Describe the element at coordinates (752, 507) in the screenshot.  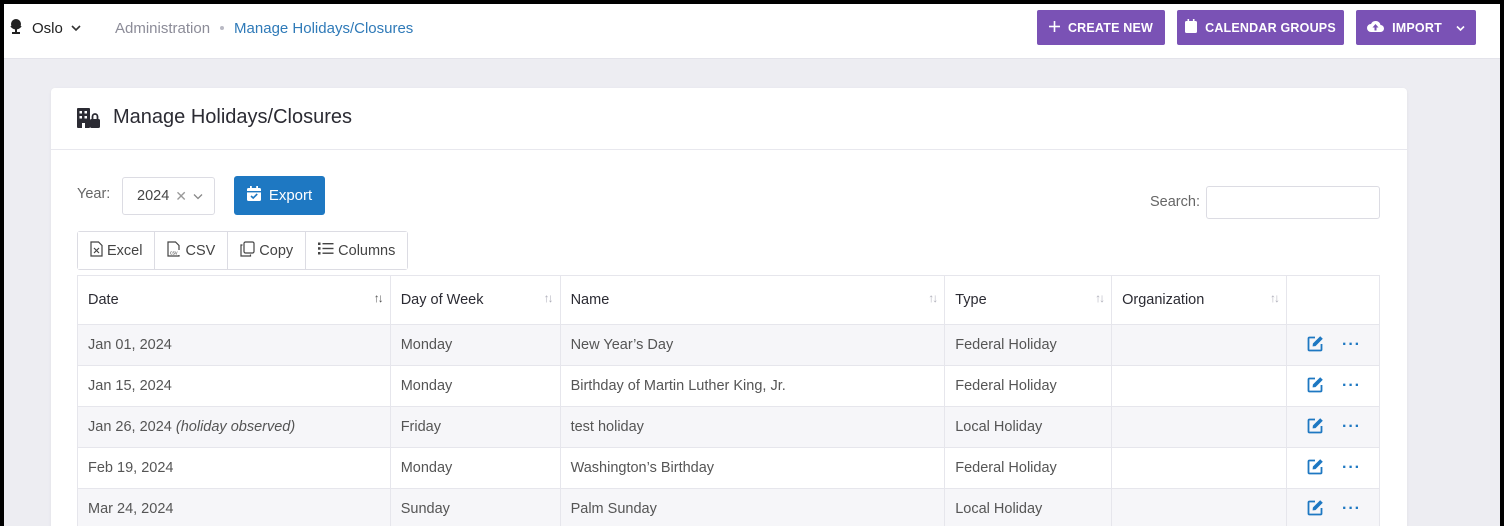
I see `cell-name: Palm Sunday` at that location.